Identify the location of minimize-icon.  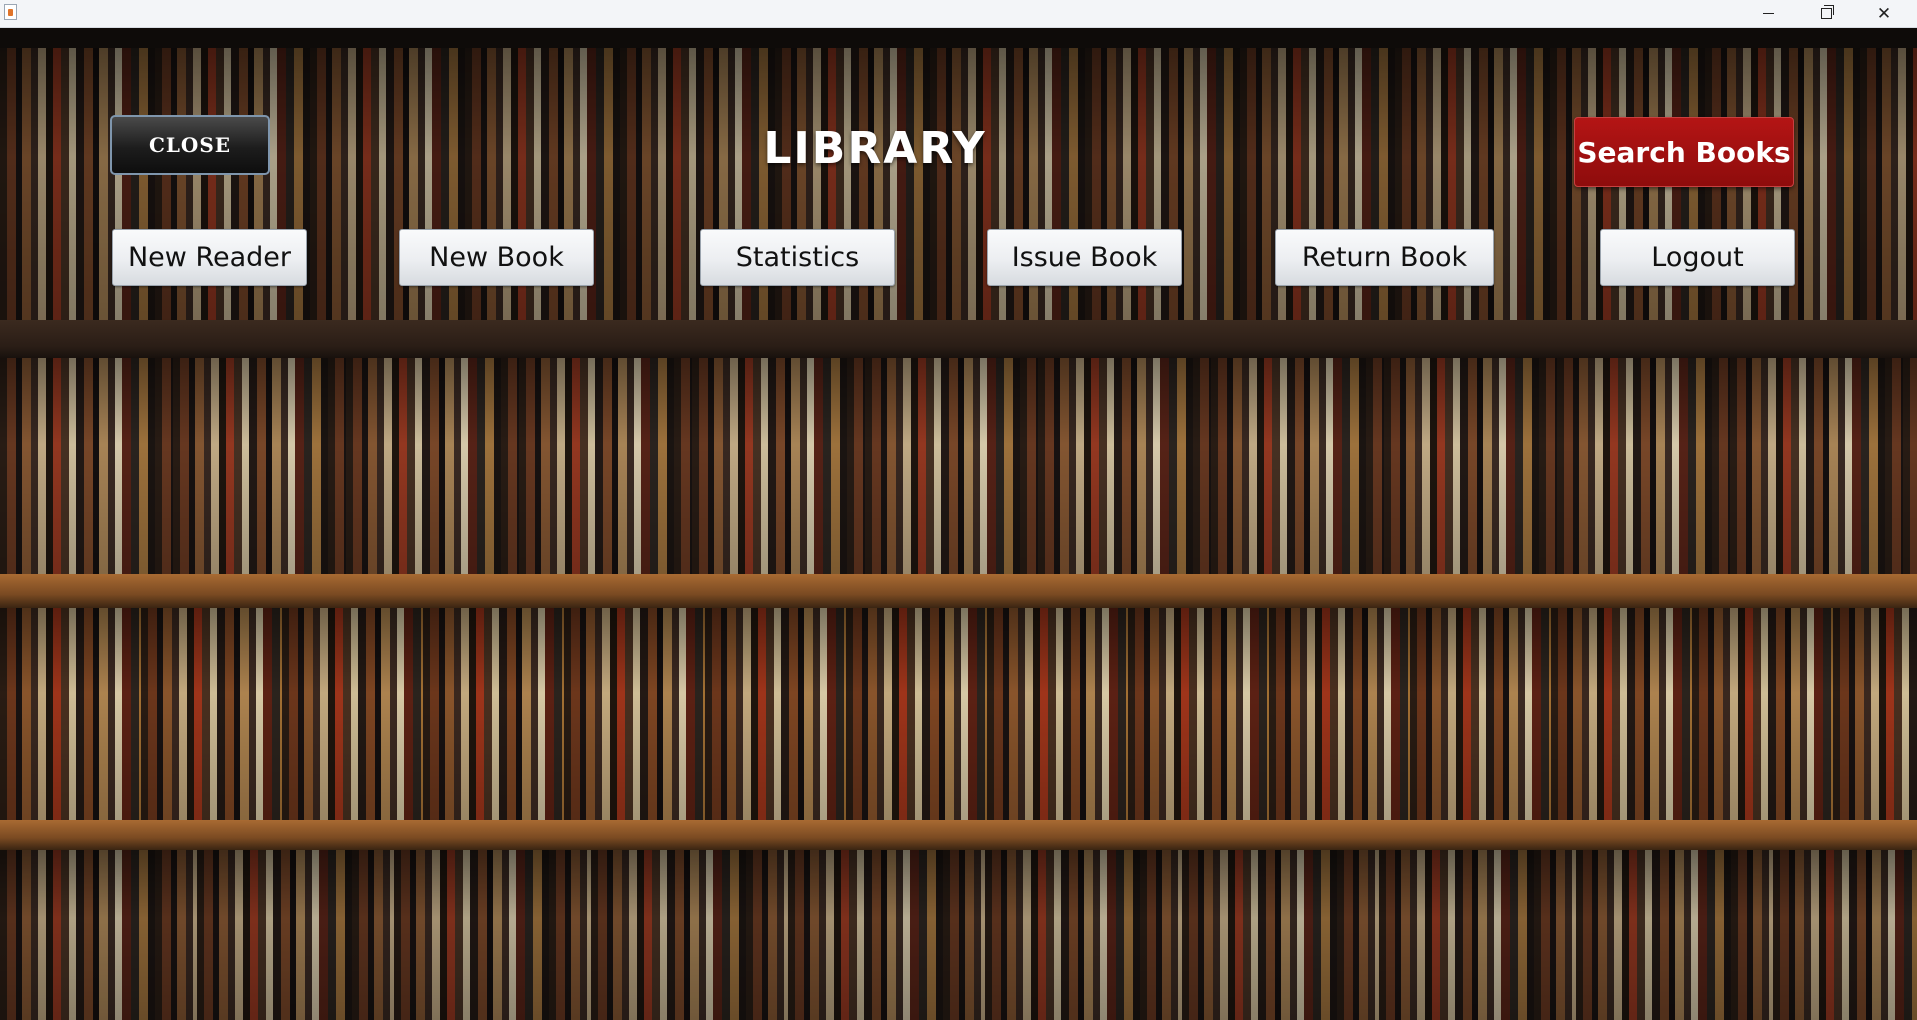
(1768, 13).